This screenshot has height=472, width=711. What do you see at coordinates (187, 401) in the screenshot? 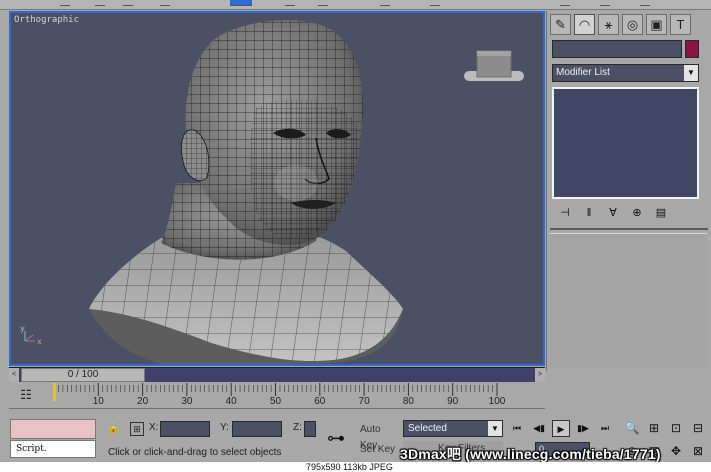
I see `ruler-tick-label: 30` at bounding box center [187, 401].